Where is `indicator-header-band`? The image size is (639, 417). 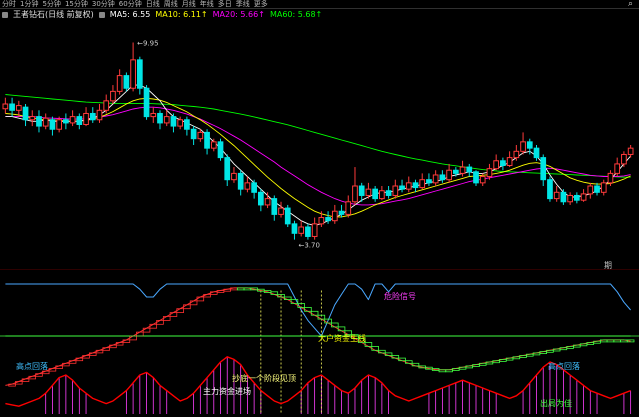
indicator-header-band is located at coordinates (319, 275).